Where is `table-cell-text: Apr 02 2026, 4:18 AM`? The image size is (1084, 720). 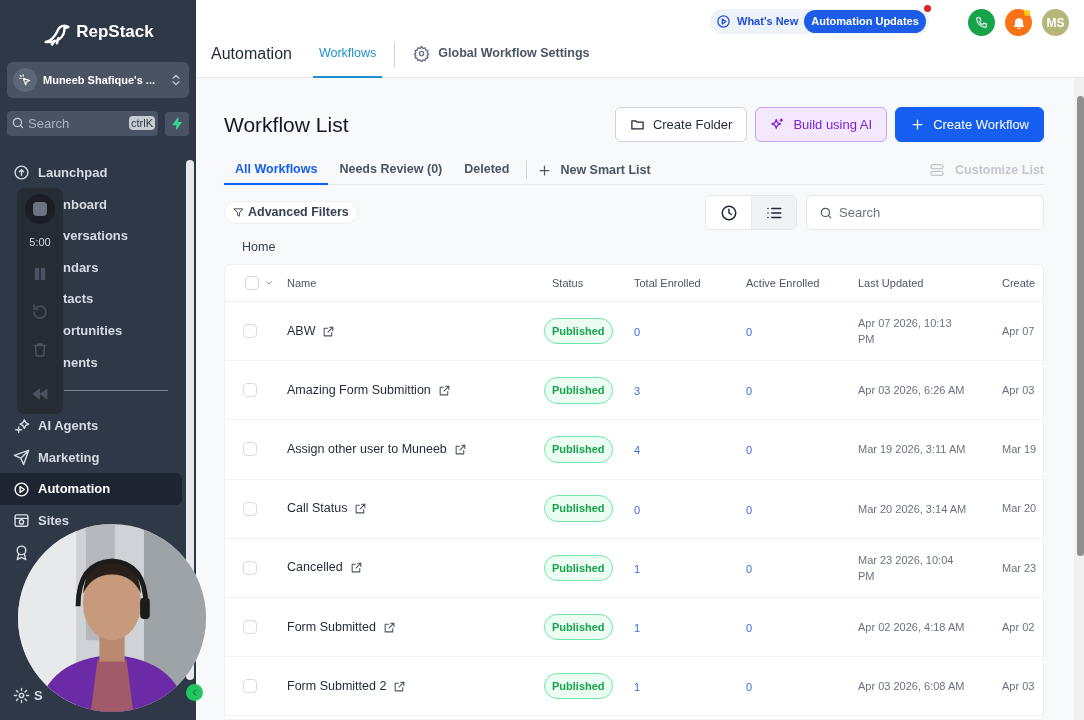
table-cell-text: Apr 02 2026, 4:18 AM is located at coordinates (912, 628).